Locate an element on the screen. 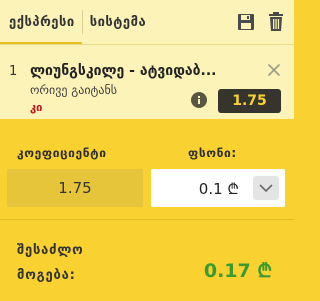 The height and width of the screenshot is (301, 320). potential-win-label: შესაძლო მოგება: is located at coordinates (50, 263).